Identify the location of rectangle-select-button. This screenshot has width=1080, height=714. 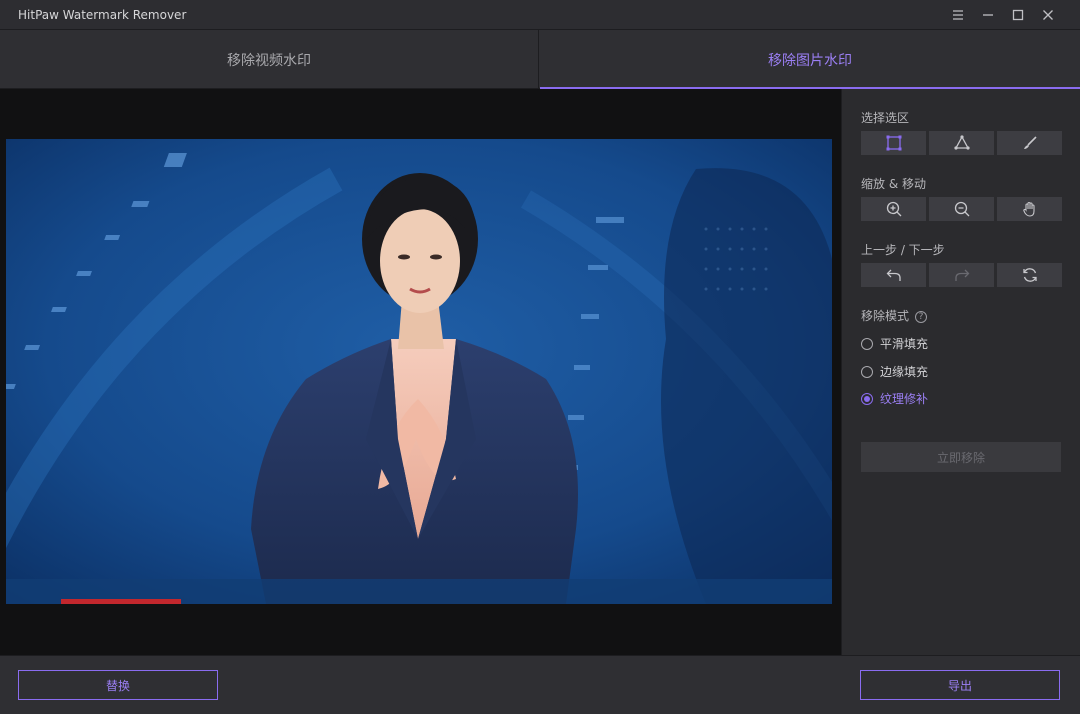
(893, 143).